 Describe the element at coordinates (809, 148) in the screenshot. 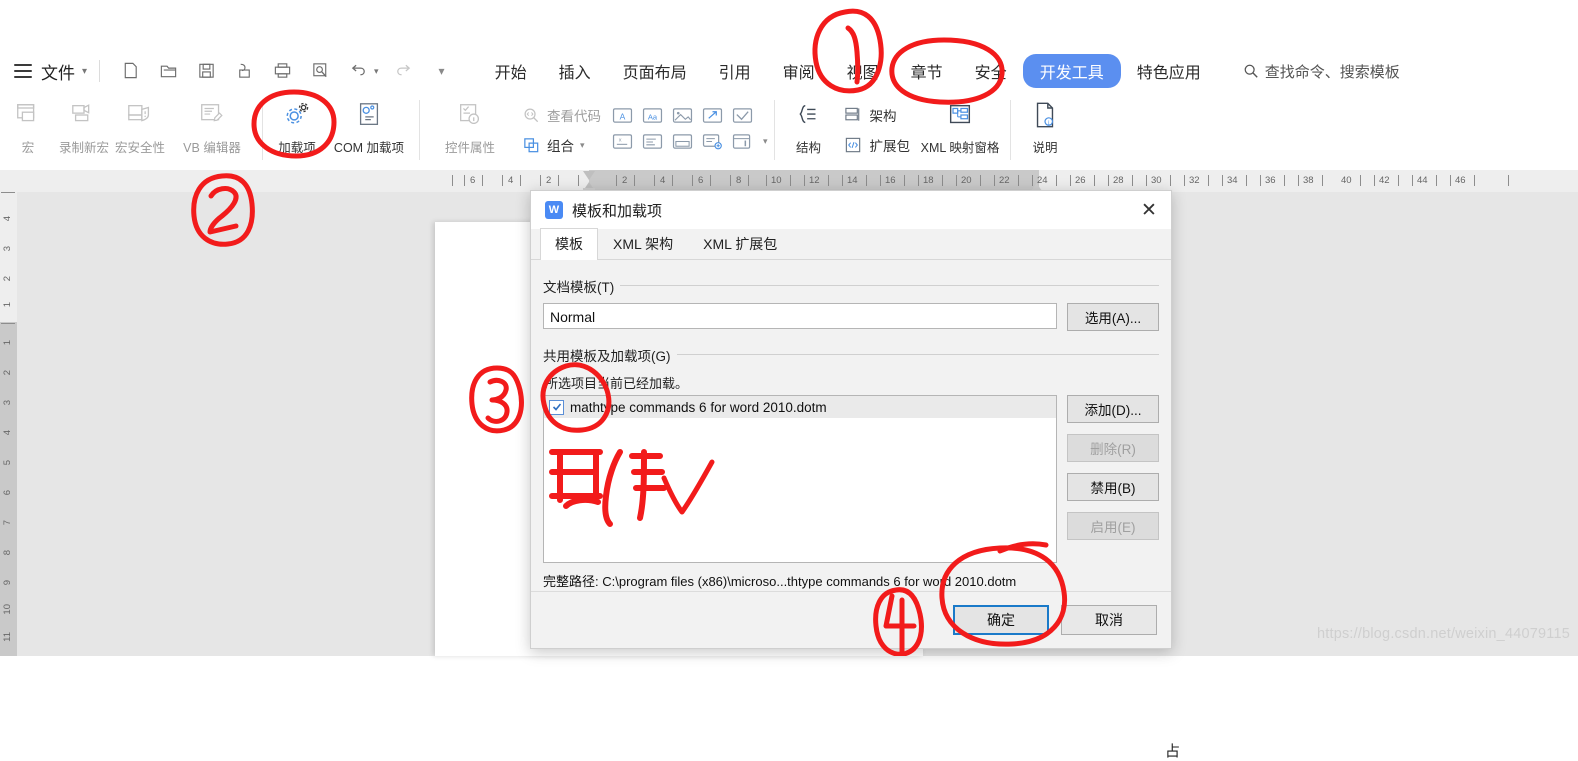

I see `ribbon-label: 结构` at that location.